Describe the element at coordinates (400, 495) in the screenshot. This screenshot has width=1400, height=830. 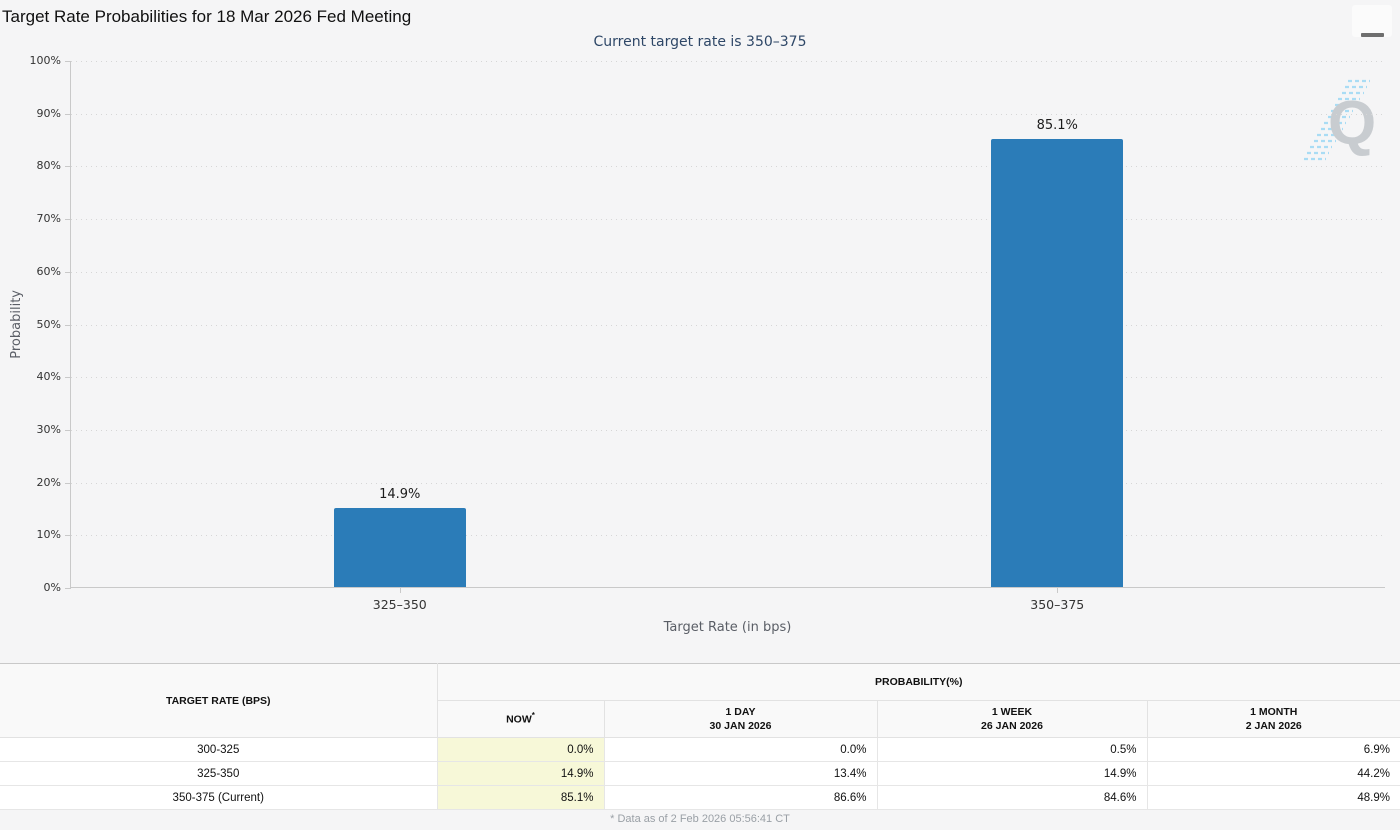
I see `bar-value-label-0: 14.9%` at that location.